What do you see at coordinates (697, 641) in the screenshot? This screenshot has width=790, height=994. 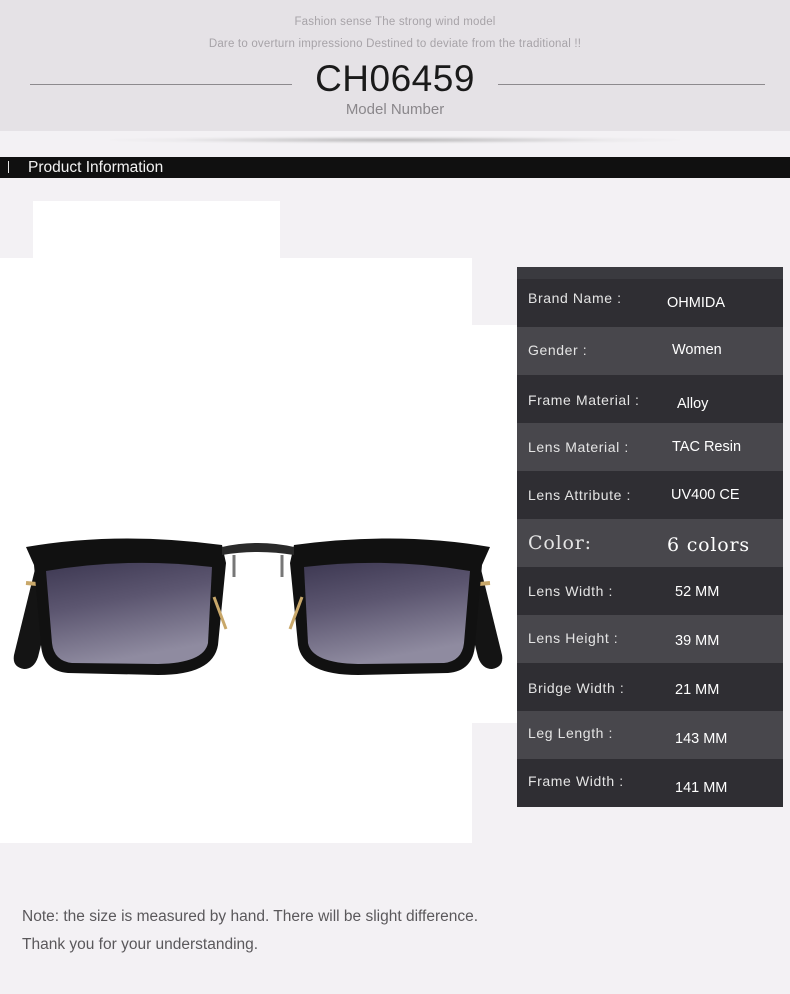 I see `spec-value: 39 MM` at bounding box center [697, 641].